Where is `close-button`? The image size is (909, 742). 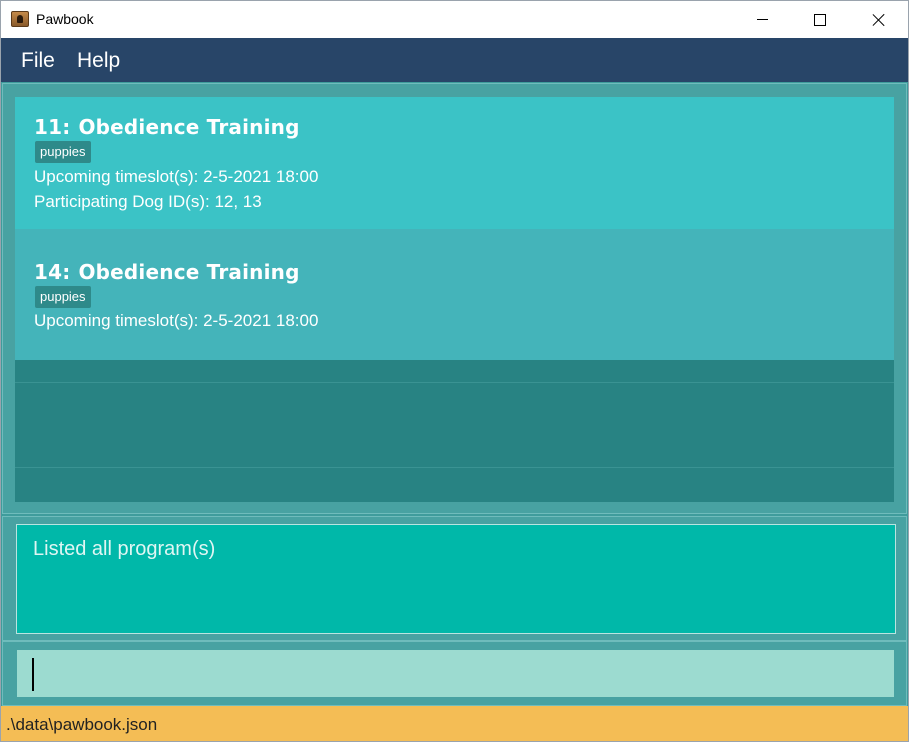
close-button is located at coordinates (879, 19).